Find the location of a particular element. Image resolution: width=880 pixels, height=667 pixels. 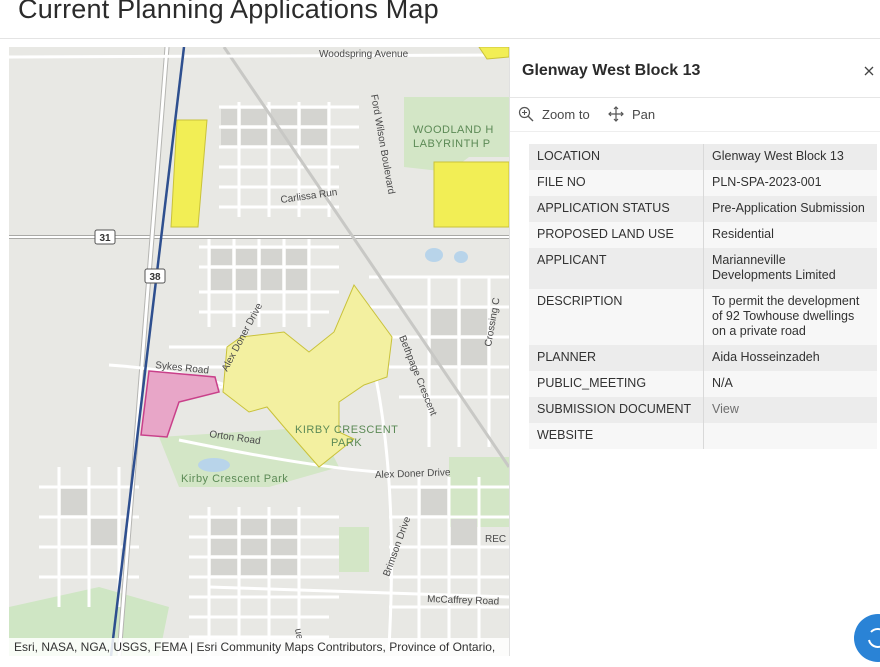

attribute-label: PROPOSED LAND USE is located at coordinates (616, 235).